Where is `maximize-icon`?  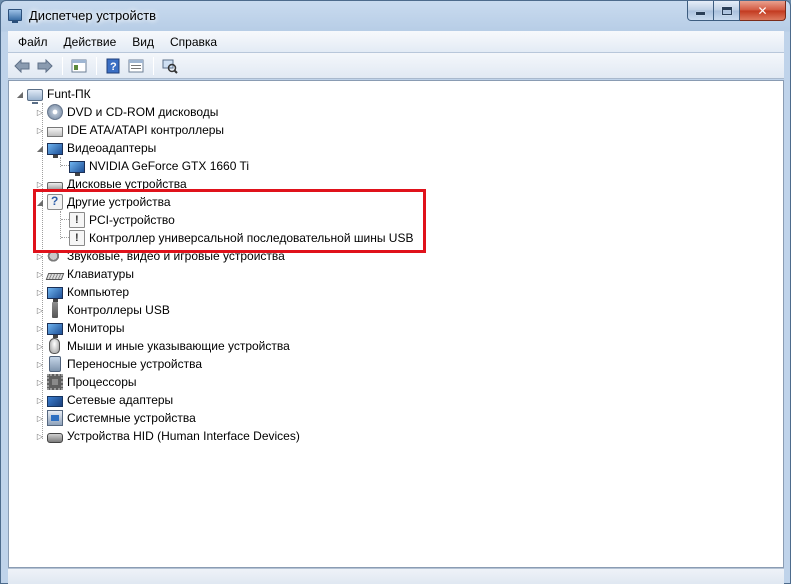 maximize-icon is located at coordinates (726, 10).